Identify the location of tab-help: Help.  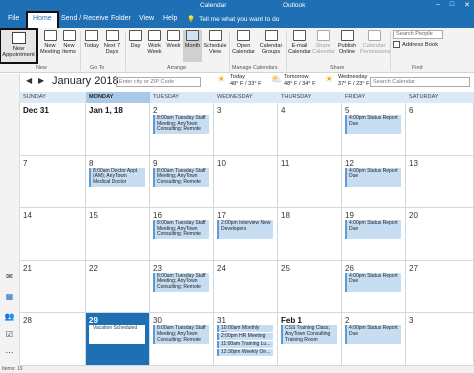
(170, 18).